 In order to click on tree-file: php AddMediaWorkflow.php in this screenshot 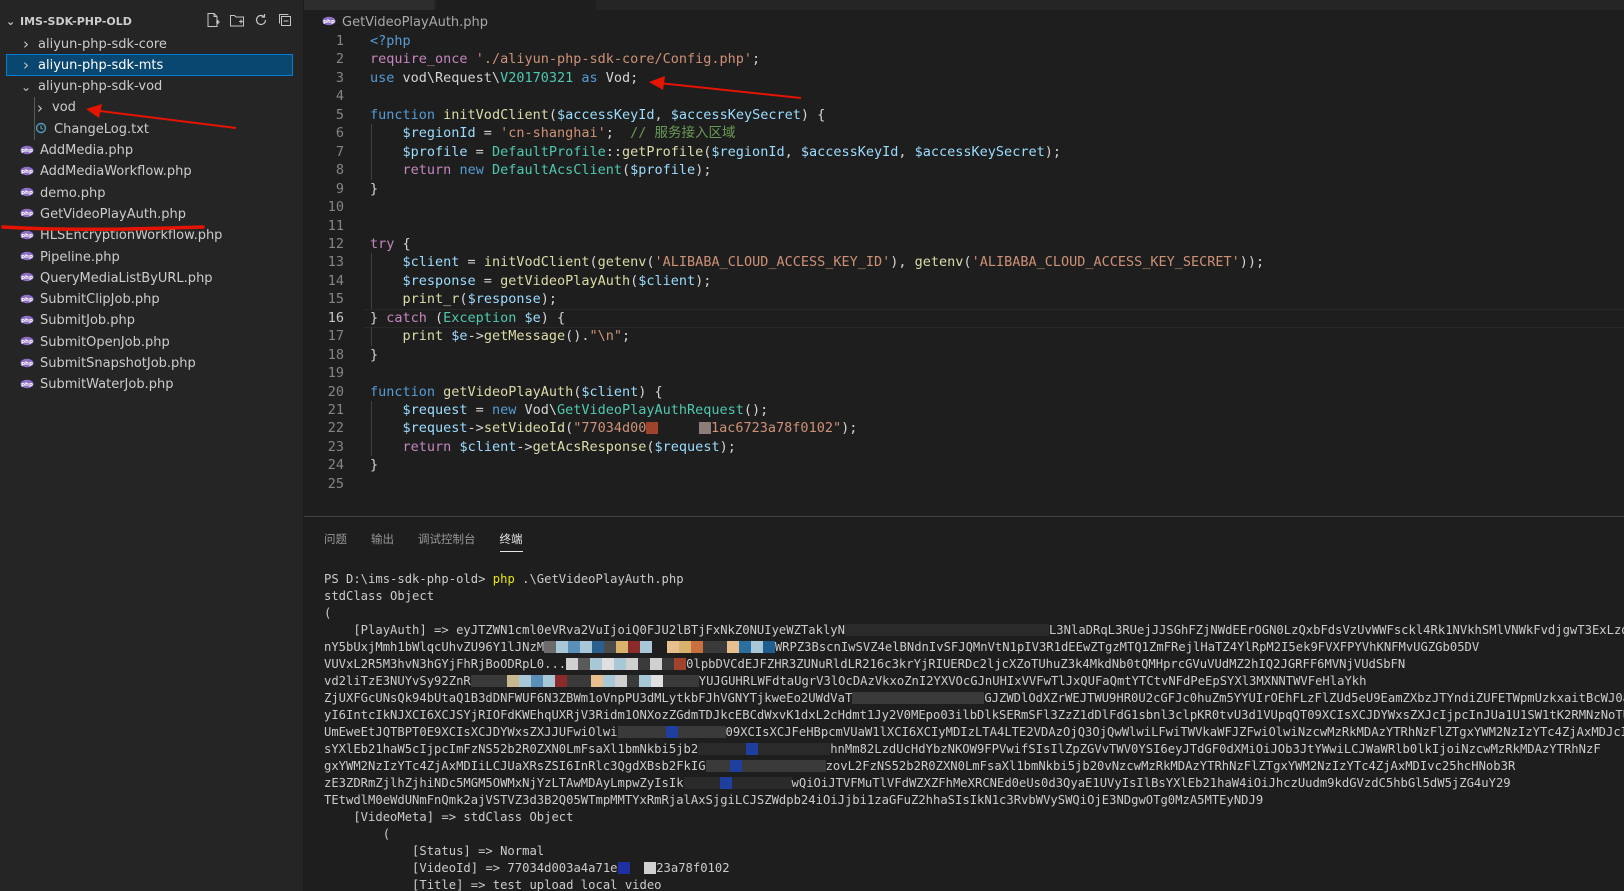, I will do `click(149, 172)`.